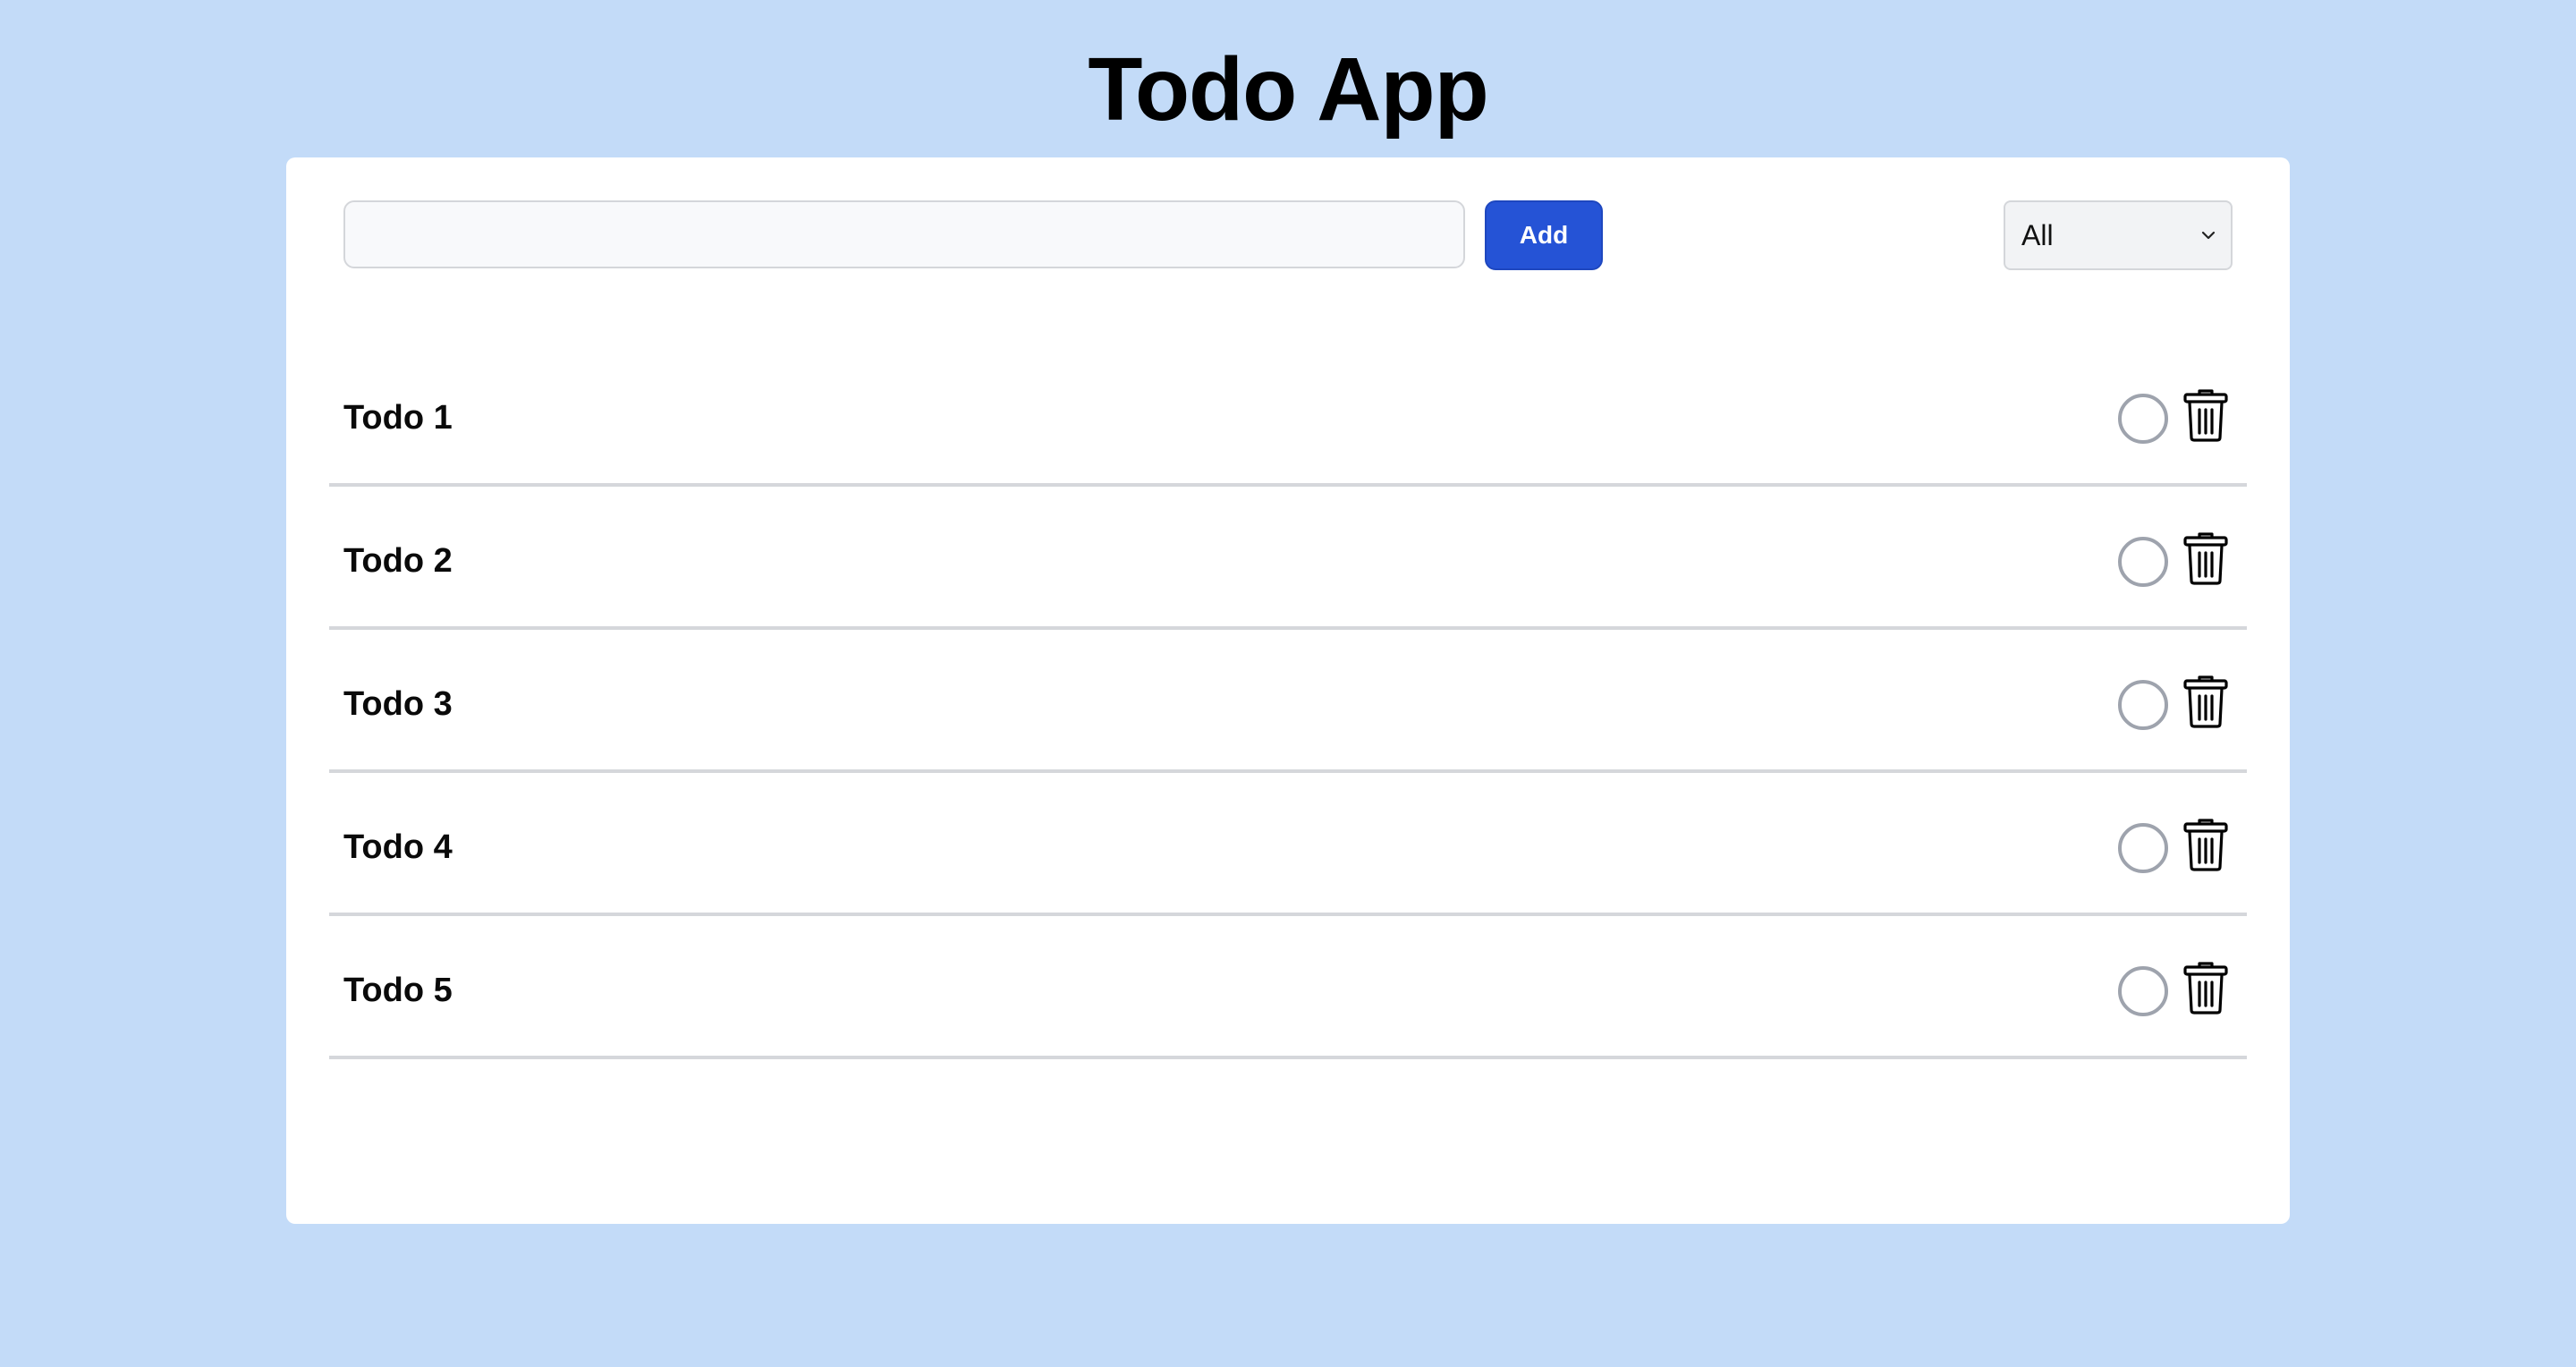  I want to click on todo-label: Todo 2, so click(398, 561).